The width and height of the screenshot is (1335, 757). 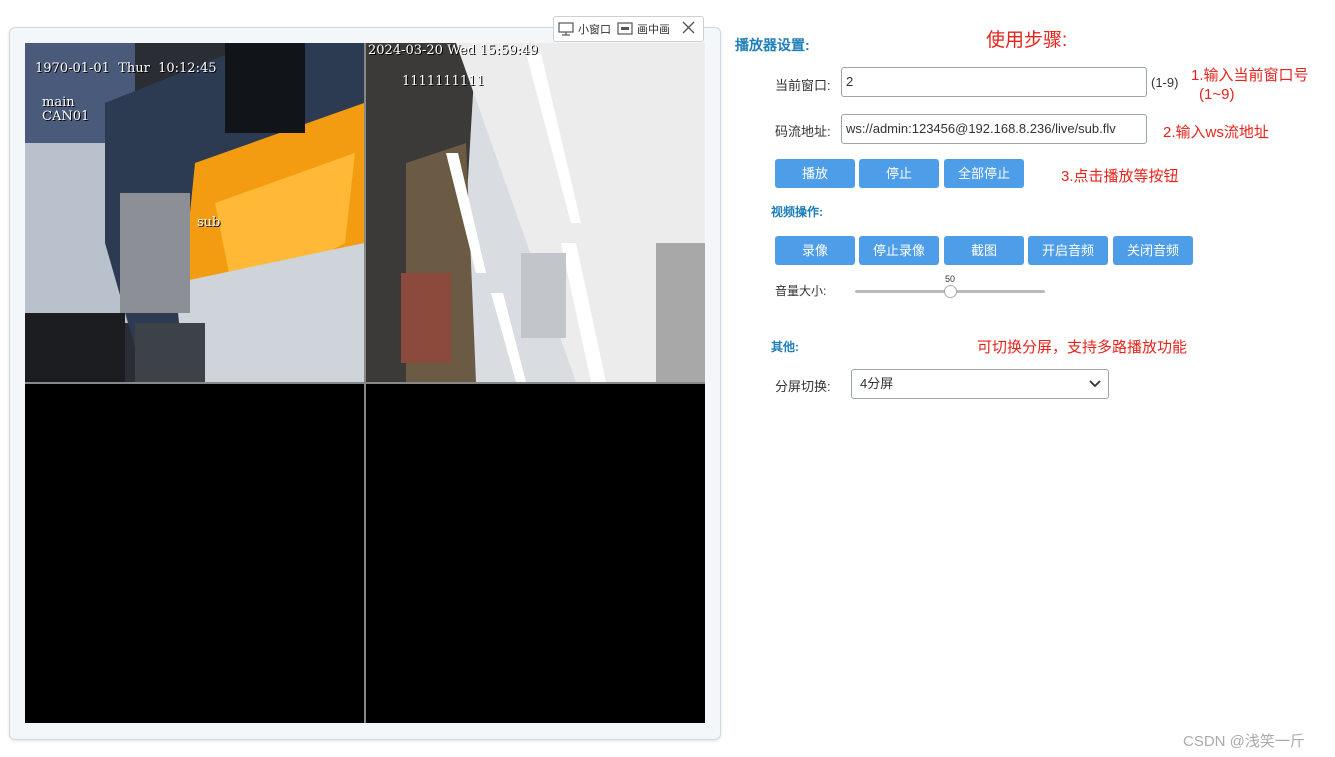 What do you see at coordinates (1068, 250) in the screenshot?
I see `open-audio-button: 开启音频` at bounding box center [1068, 250].